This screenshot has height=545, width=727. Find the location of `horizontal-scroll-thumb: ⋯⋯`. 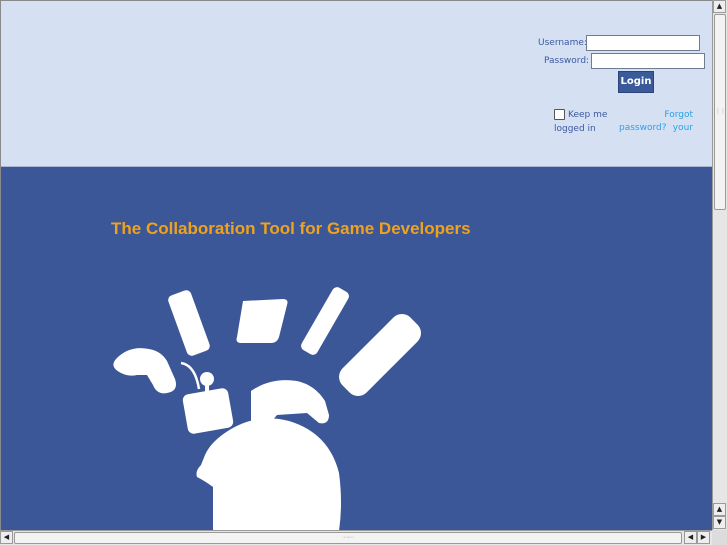

horizontal-scroll-thumb: ⋯⋯ is located at coordinates (348, 538).